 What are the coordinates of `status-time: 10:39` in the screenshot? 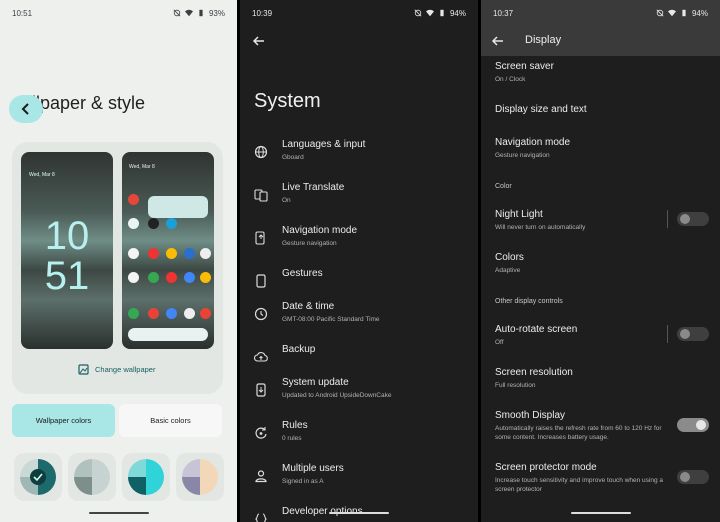 It's located at (262, 13).